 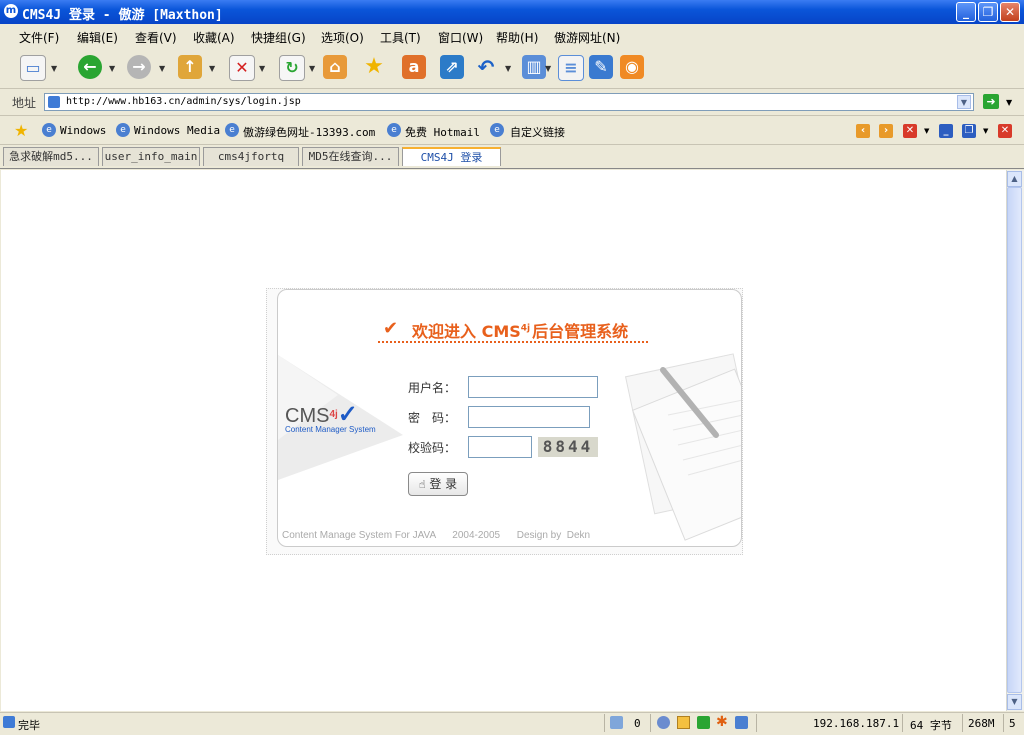 I want to click on logo-sup-text: 4j, so click(x=333, y=414).